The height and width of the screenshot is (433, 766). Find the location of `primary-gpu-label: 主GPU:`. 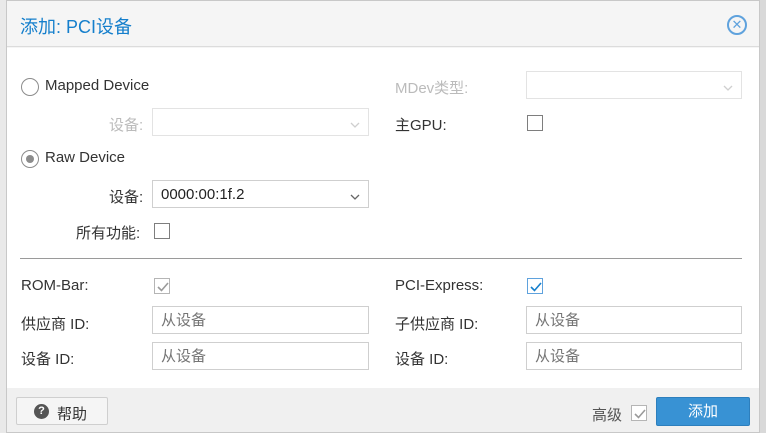

primary-gpu-label: 主GPU: is located at coordinates (421, 125).